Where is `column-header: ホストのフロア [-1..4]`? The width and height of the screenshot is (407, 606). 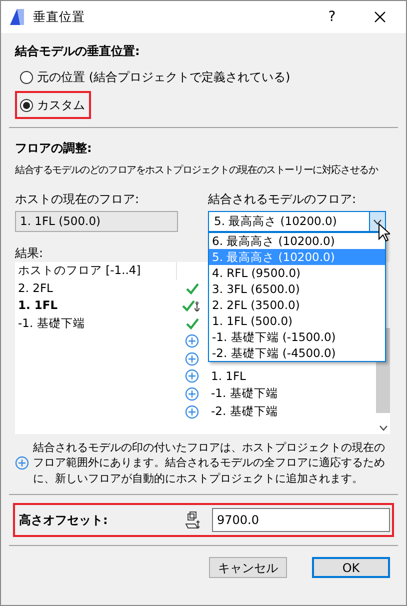
column-header: ホストのフロア [-1..4] is located at coordinates (96, 271).